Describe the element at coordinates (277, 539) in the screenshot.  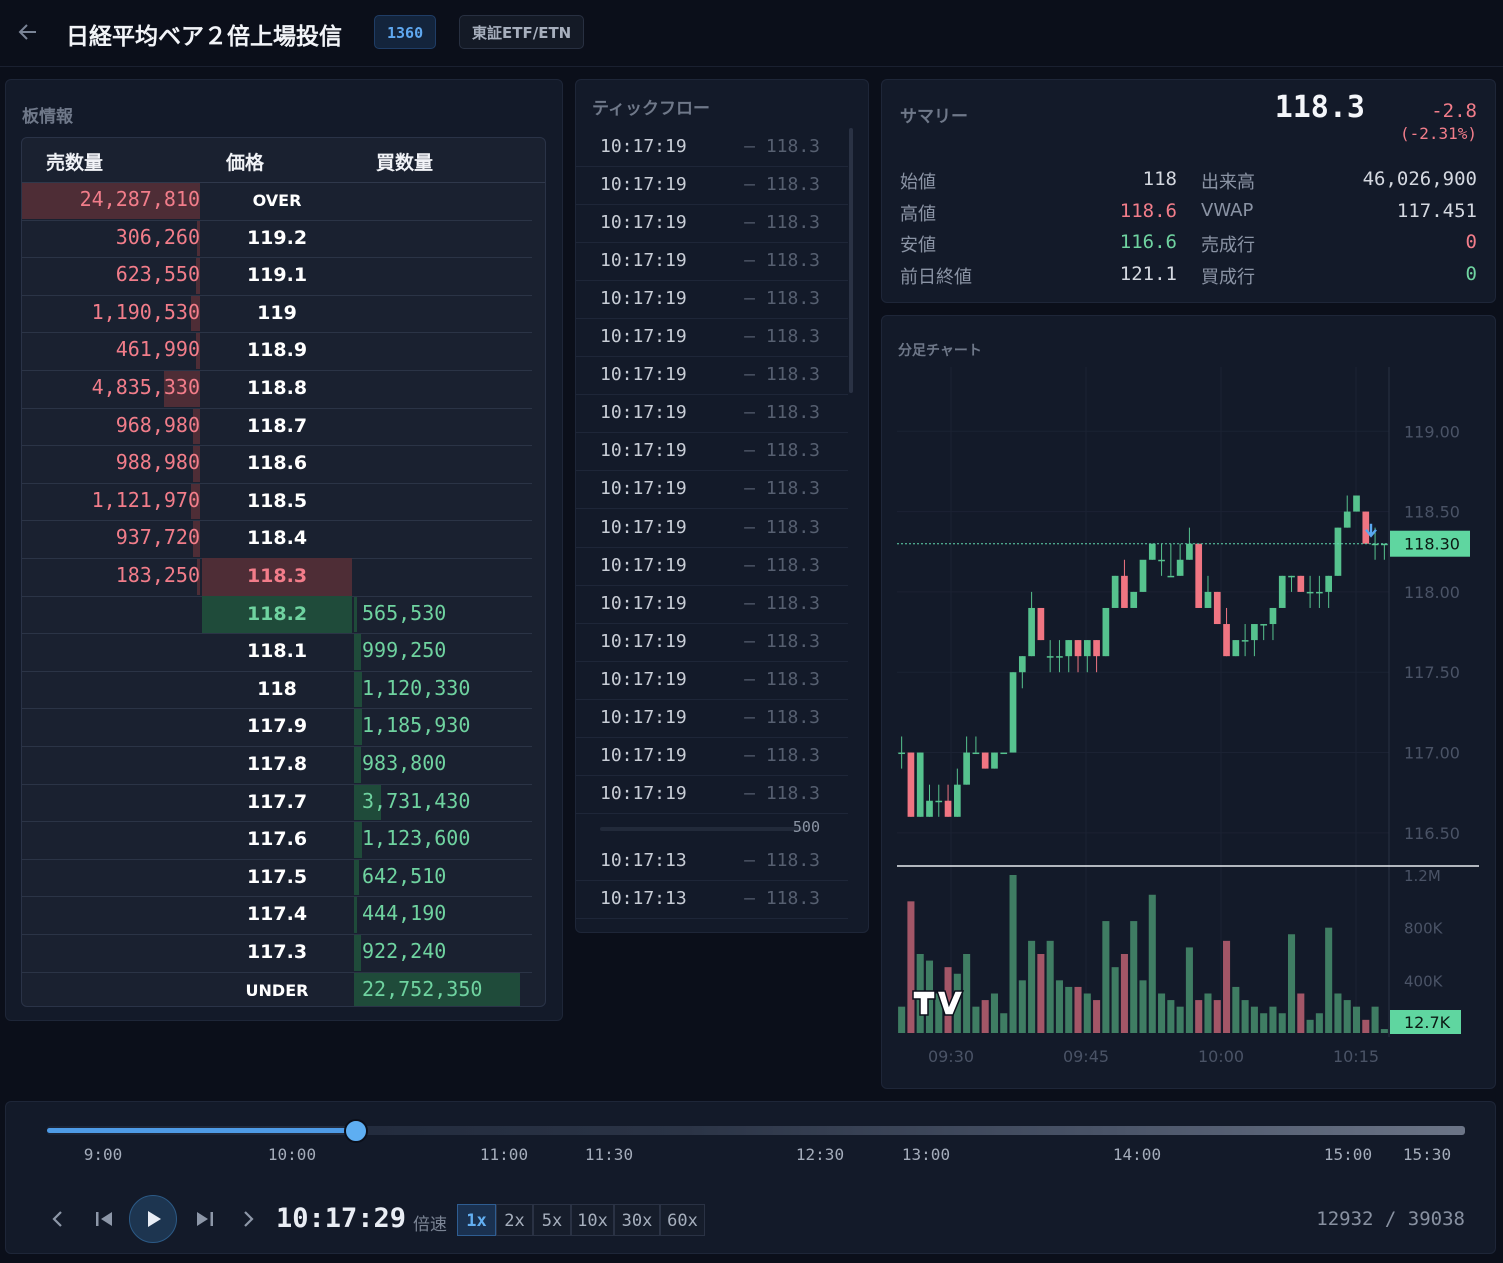
I see `orderbook-row: 937,720 118.4` at that location.